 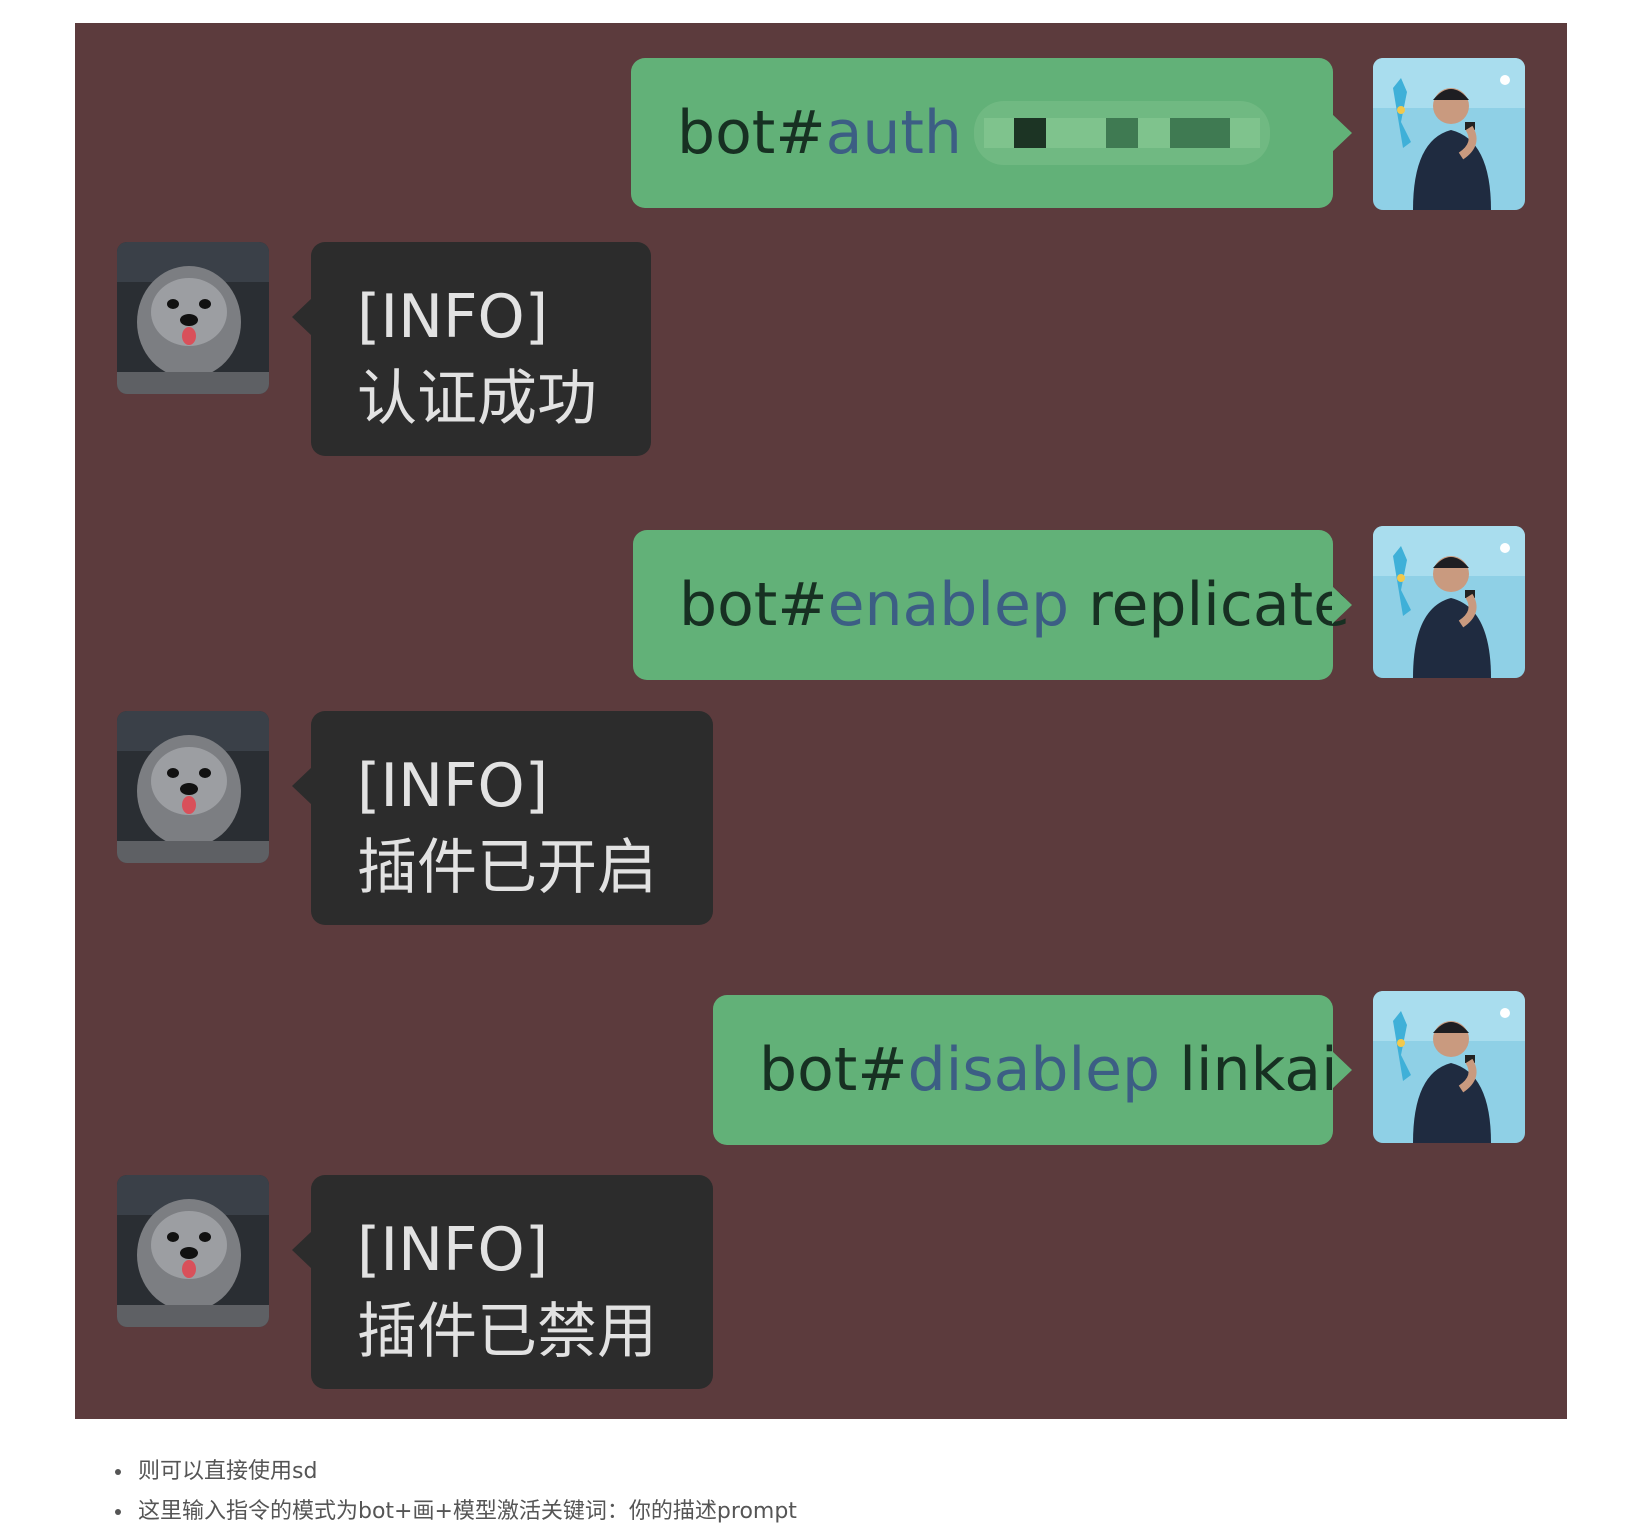 I want to click on incoming-message-bubble: [INFO] 插件已开启, so click(x=502, y=818).